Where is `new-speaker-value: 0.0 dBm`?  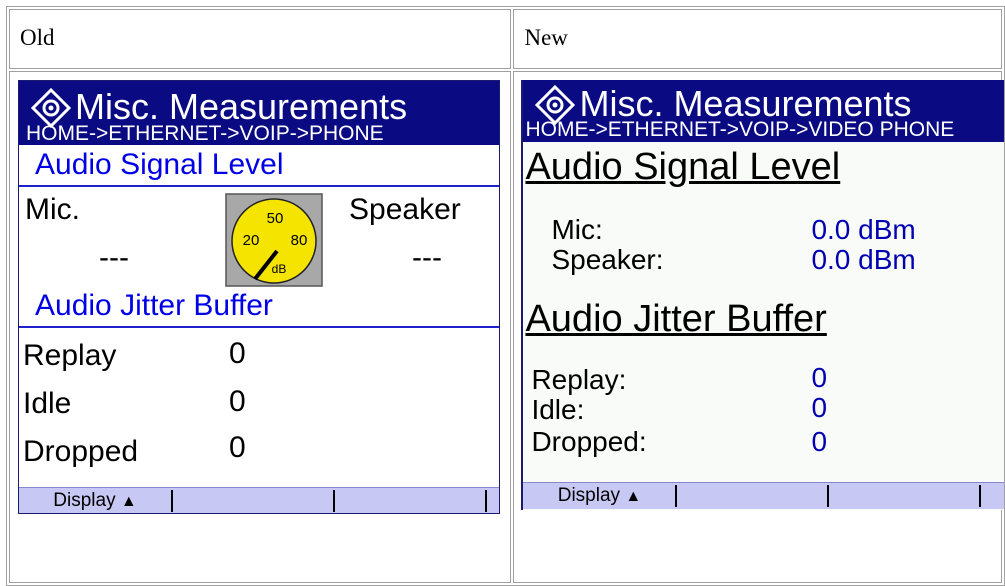
new-speaker-value: 0.0 dBm is located at coordinates (863, 259).